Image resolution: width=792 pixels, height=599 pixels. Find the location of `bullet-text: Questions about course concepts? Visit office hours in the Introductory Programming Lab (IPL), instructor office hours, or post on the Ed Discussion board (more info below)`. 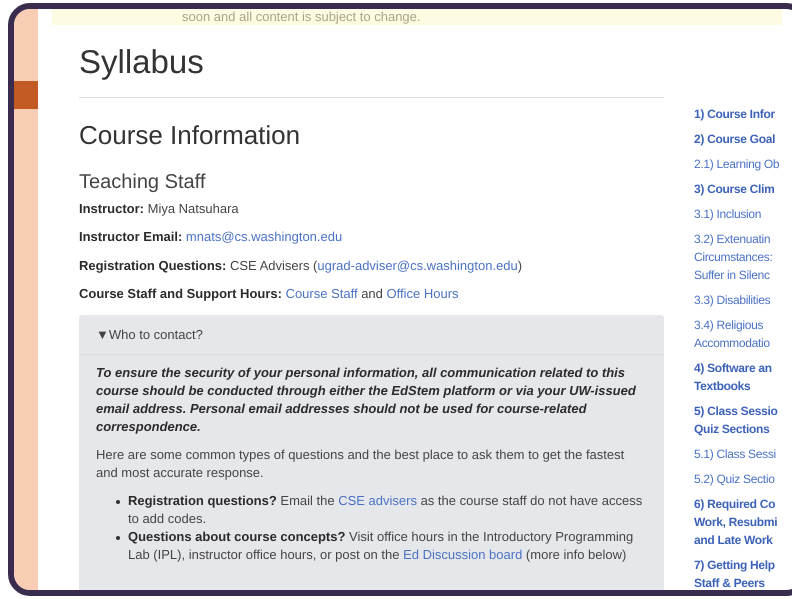

bullet-text: Questions about course concepts? Visit office hours in the Introductory Programming Lab (IPL), instructor office hours, or post on the Ed Discussion board (more info below) is located at coordinates (381, 546).